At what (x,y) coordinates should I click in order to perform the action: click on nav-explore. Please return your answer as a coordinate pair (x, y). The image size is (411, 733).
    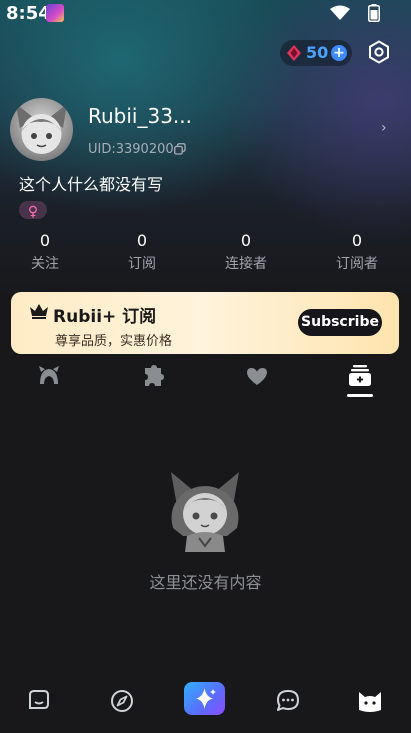
    Looking at the image, I should click on (122, 701).